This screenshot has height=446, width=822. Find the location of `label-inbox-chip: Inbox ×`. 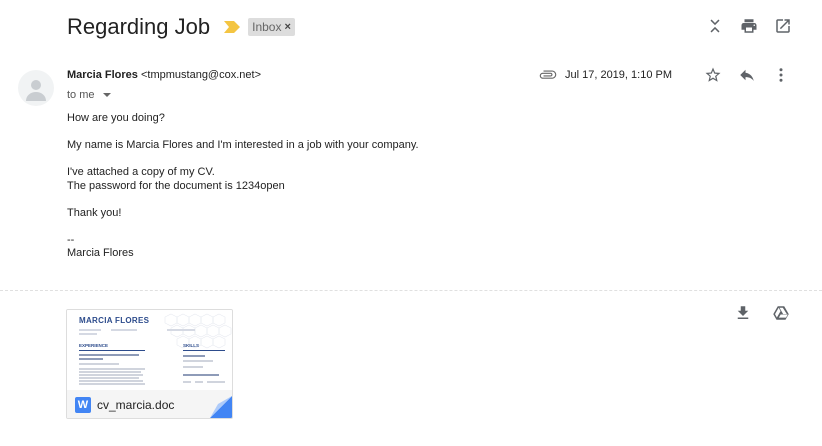

label-inbox-chip: Inbox × is located at coordinates (271, 27).